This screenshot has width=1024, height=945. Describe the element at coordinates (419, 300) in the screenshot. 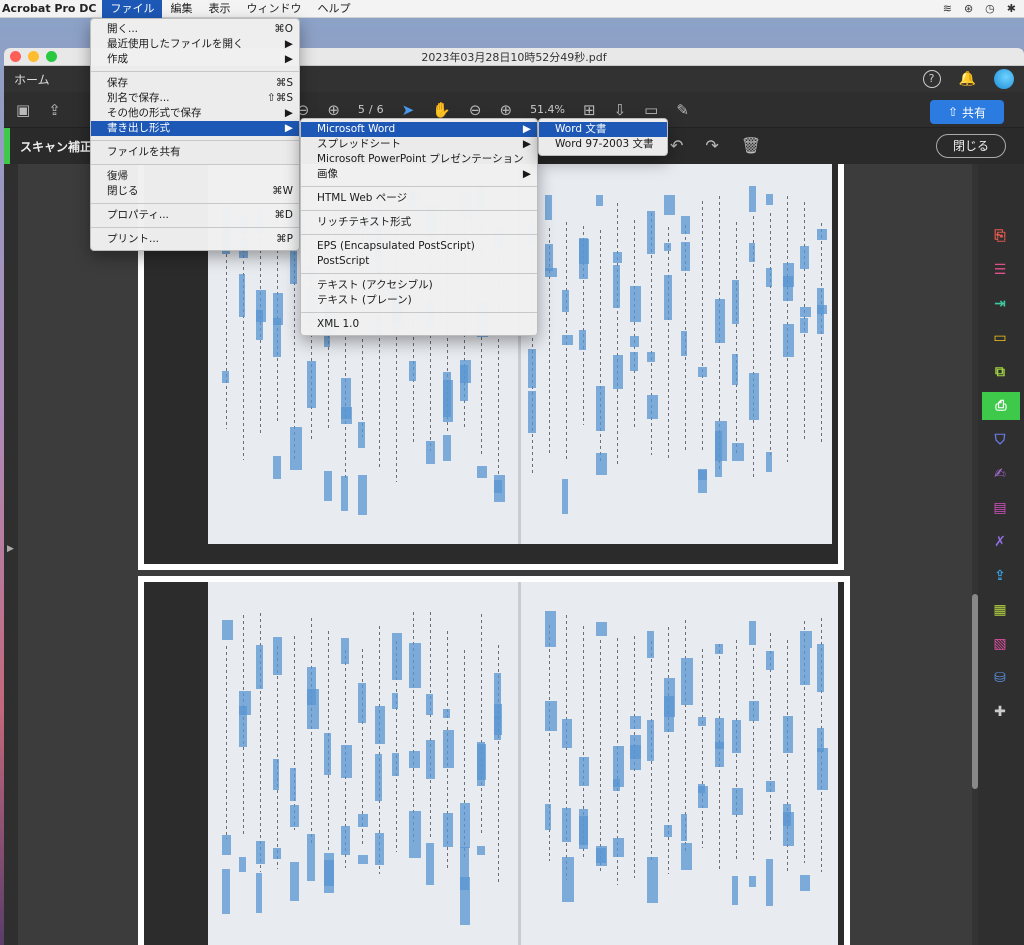

I see `export-item-text-plain: テキスト (プレーン)` at that location.